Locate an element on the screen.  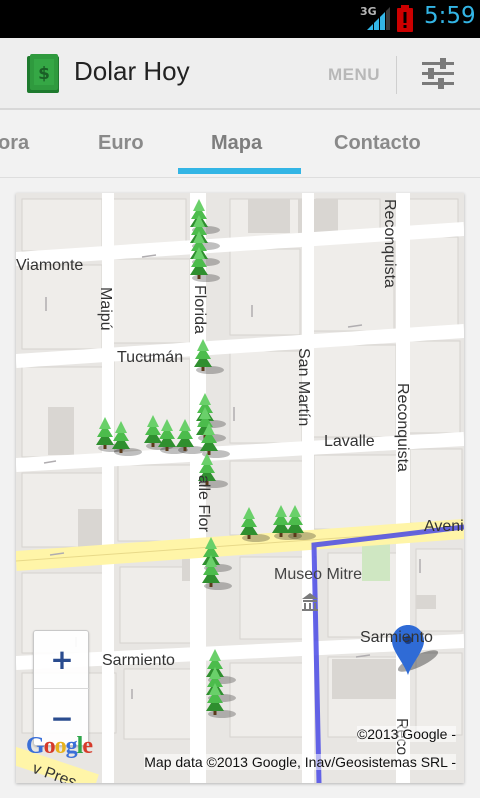
street-label-calle-florida: alle Flor is located at coordinates (203, 503).